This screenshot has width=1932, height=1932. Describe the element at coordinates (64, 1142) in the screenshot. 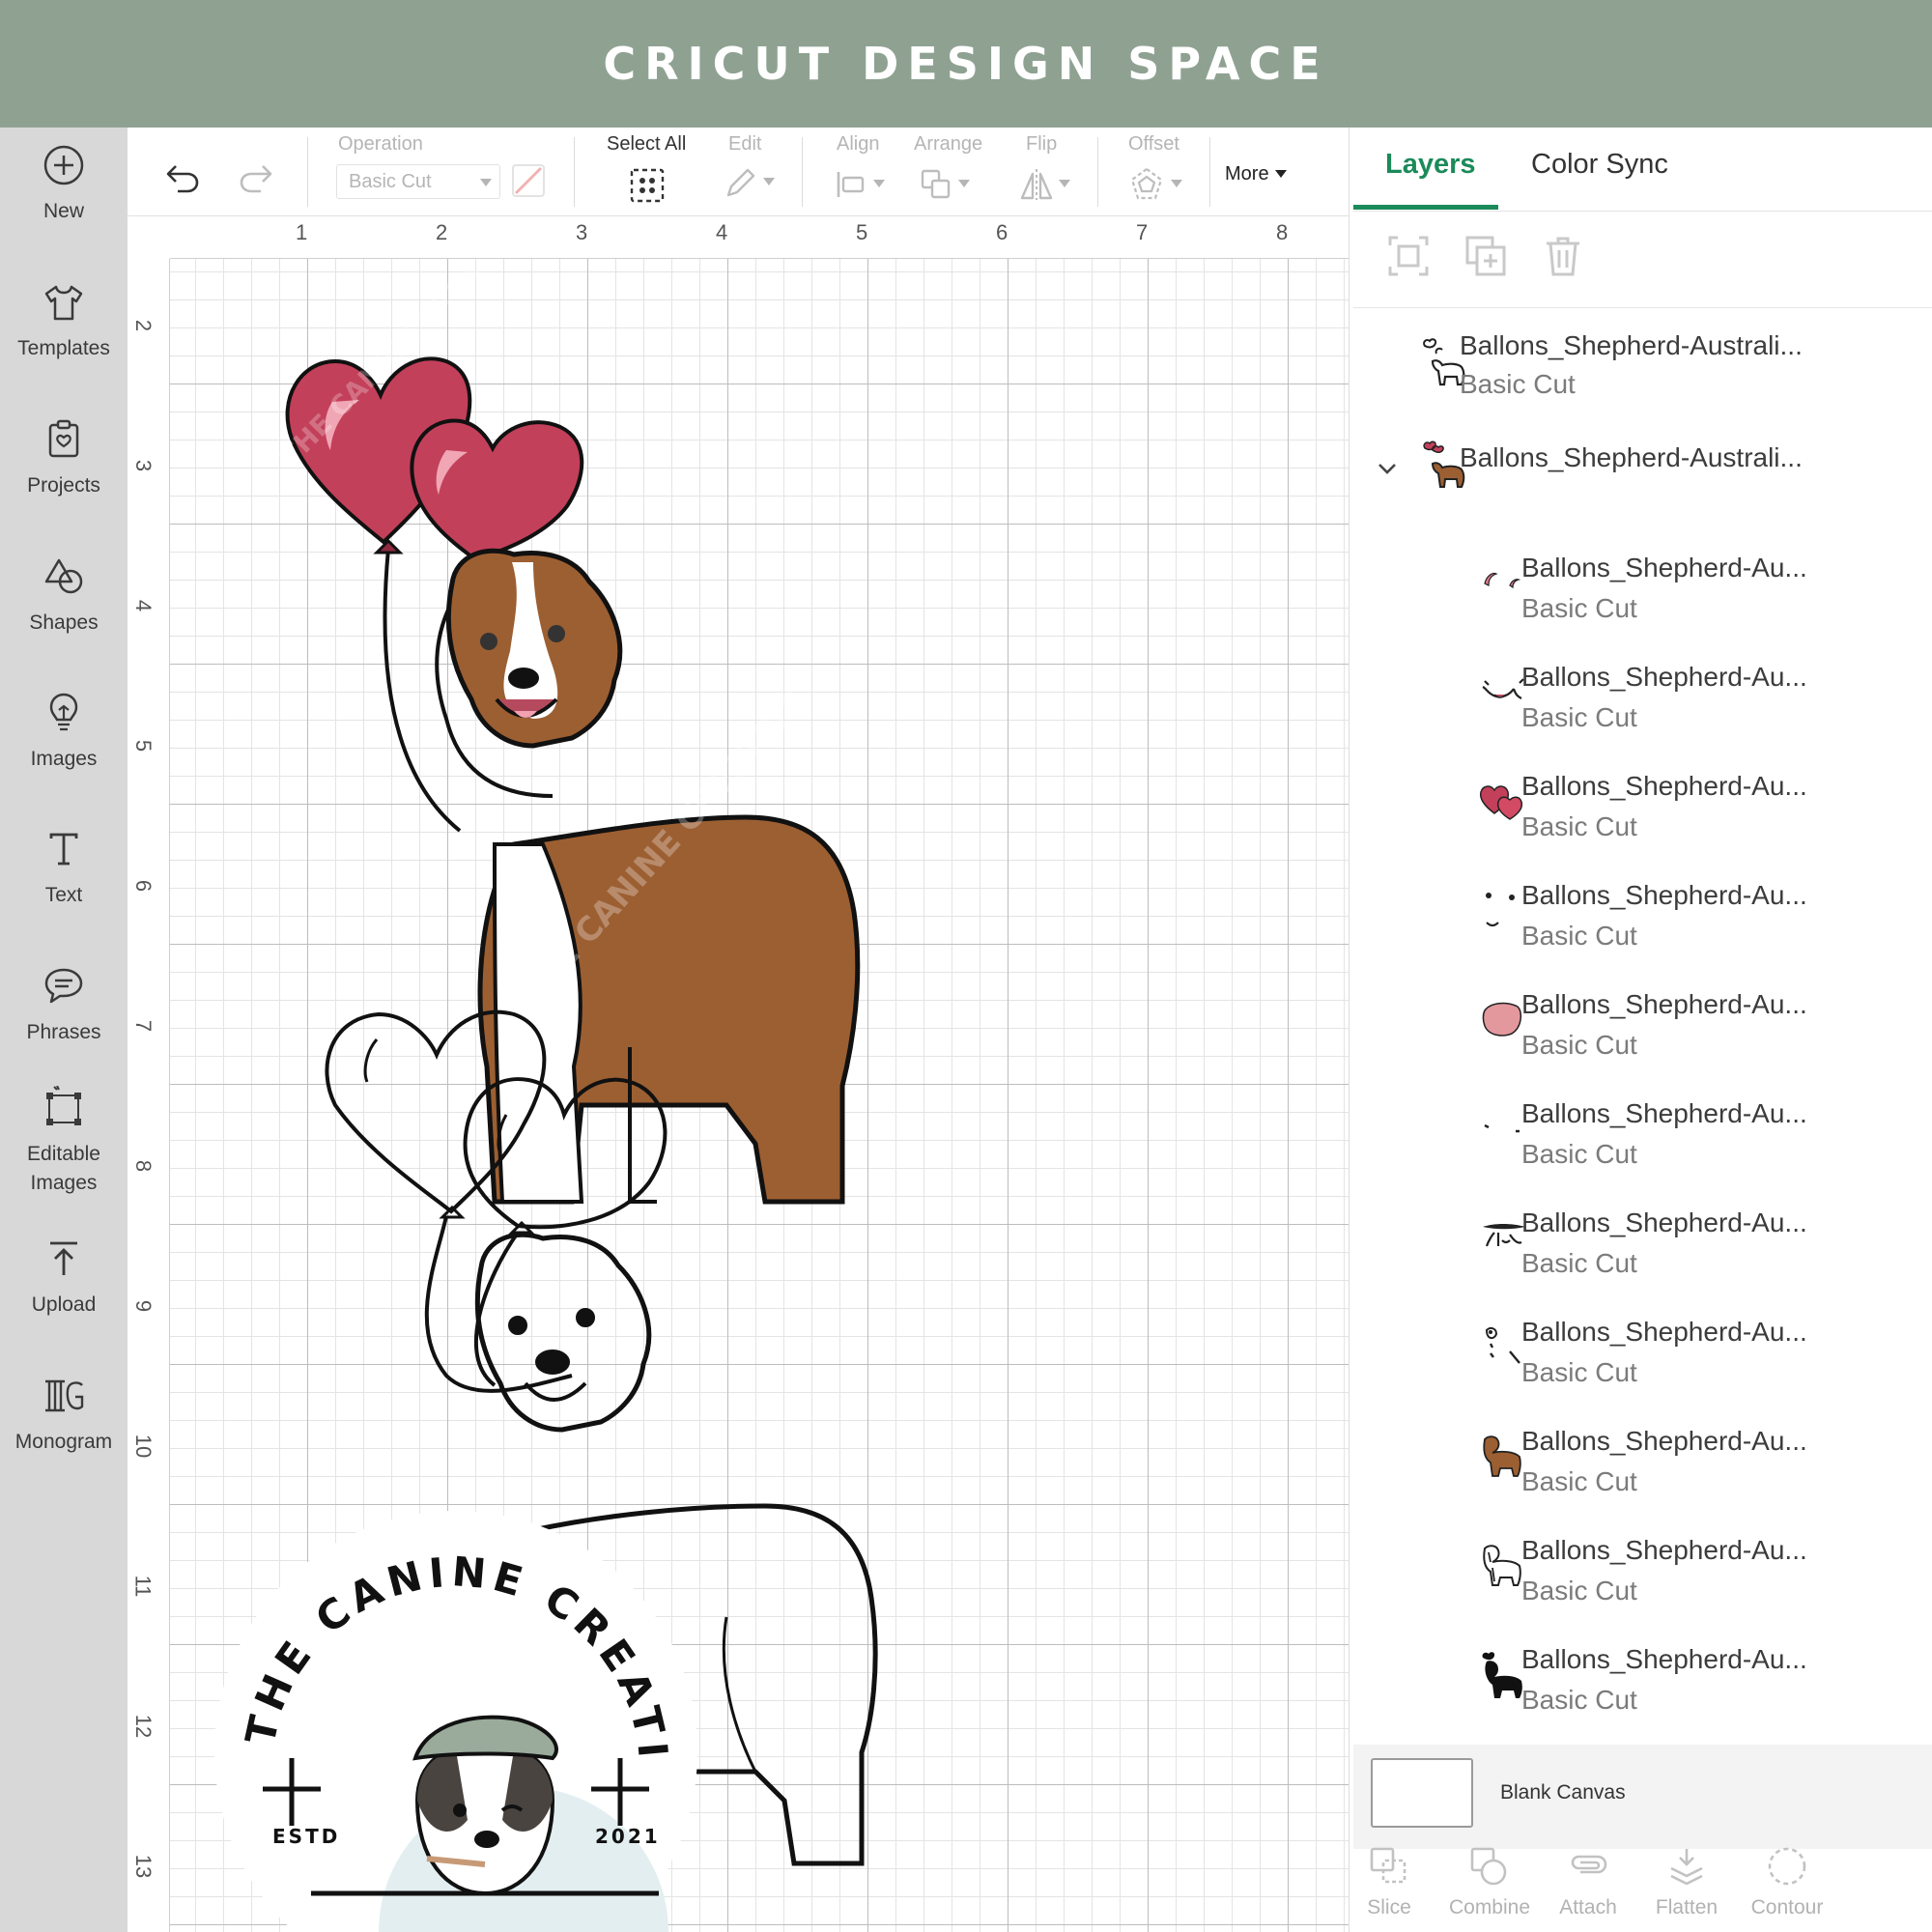

I see `sidebar-item-editable-images: Editable Images` at that location.